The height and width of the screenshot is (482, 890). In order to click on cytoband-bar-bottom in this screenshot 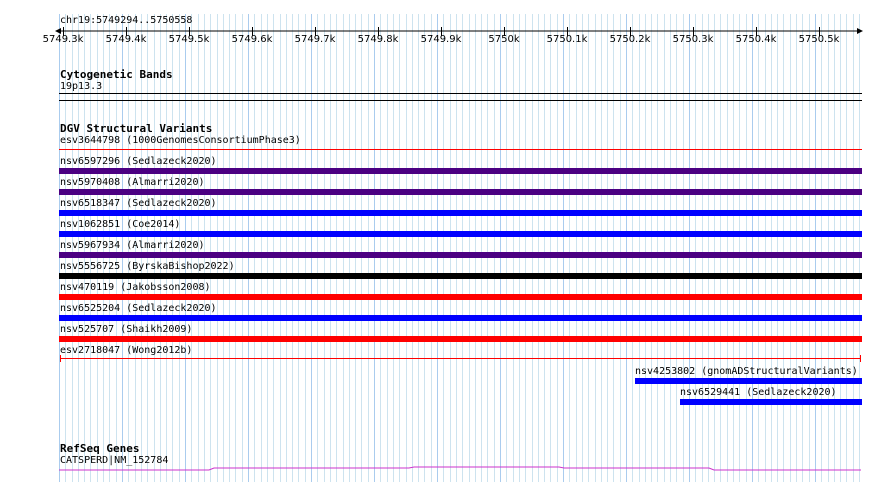, I will do `click(460, 100)`.